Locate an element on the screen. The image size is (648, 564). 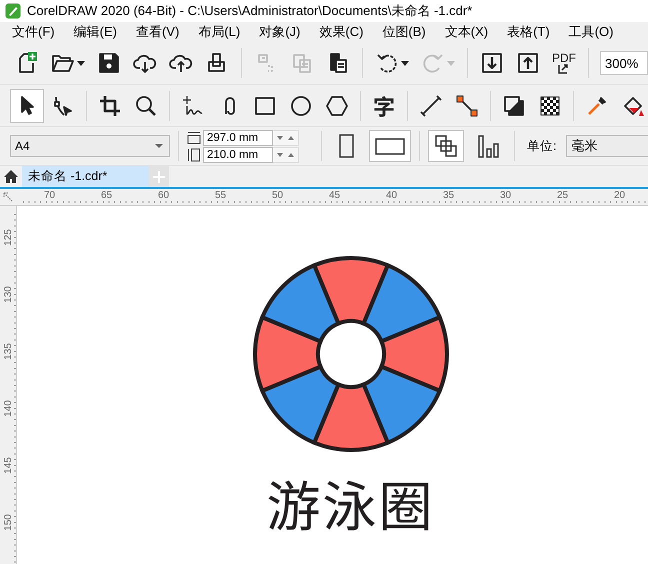
crop-icon is located at coordinates (110, 106).